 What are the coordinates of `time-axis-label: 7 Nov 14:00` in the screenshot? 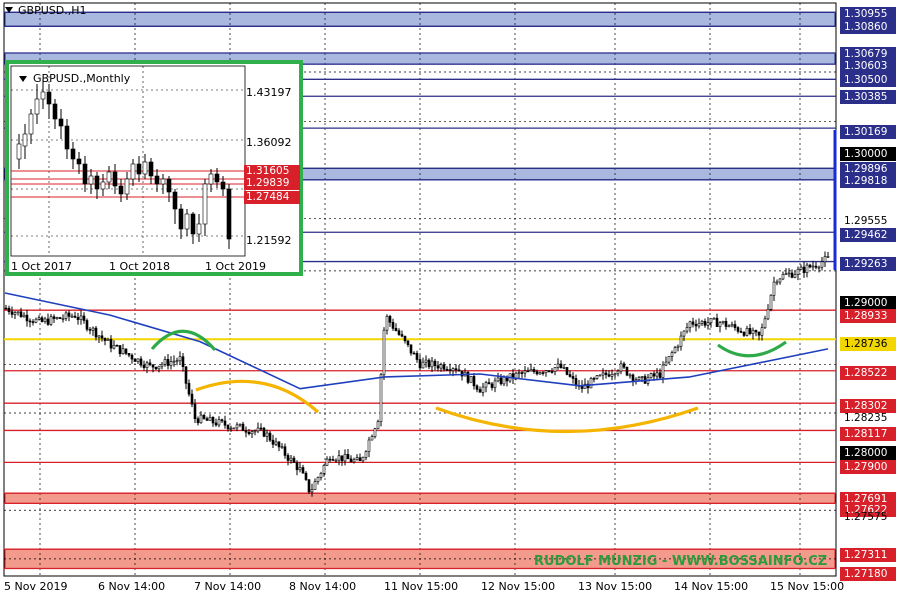 It's located at (228, 586).